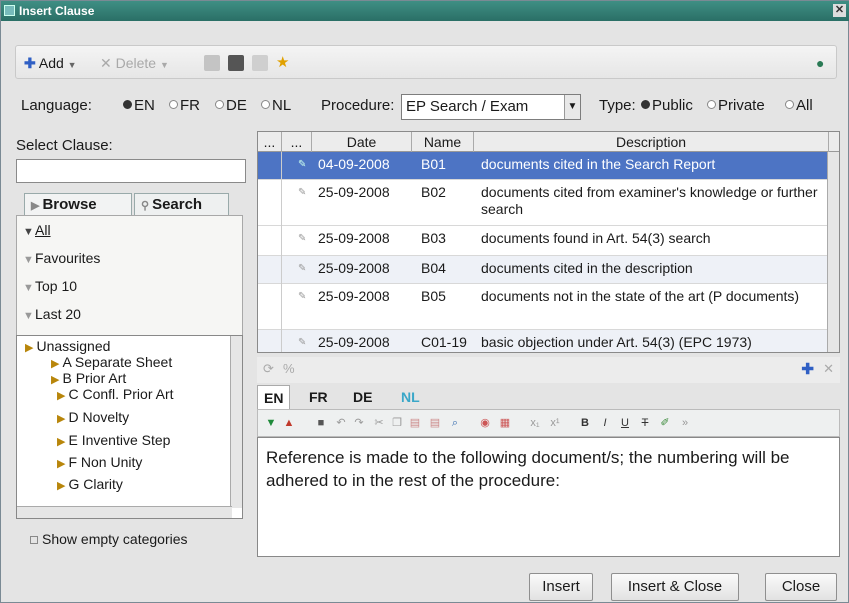 The width and height of the screenshot is (849, 603). What do you see at coordinates (93, 417) in the screenshot?
I see `tree-node: ▶ D Novelty` at bounding box center [93, 417].